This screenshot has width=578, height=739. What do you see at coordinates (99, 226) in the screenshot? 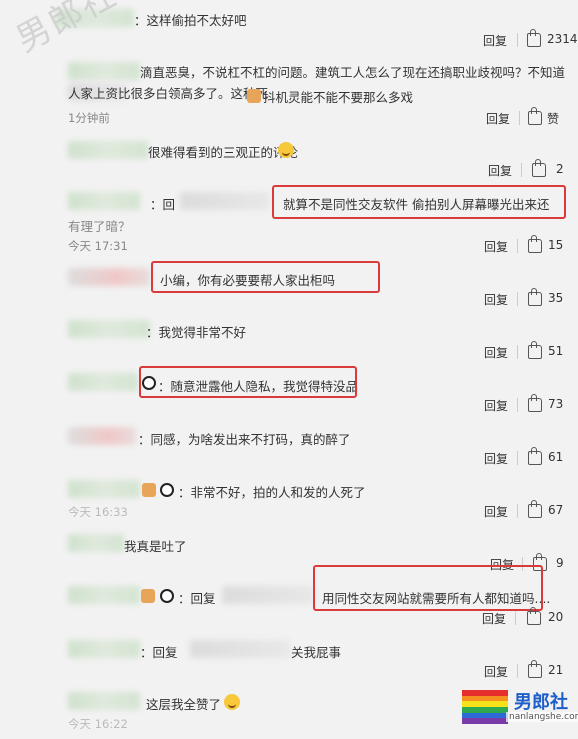
I see `comment-text-overflow: 有理了暗？` at bounding box center [99, 226].